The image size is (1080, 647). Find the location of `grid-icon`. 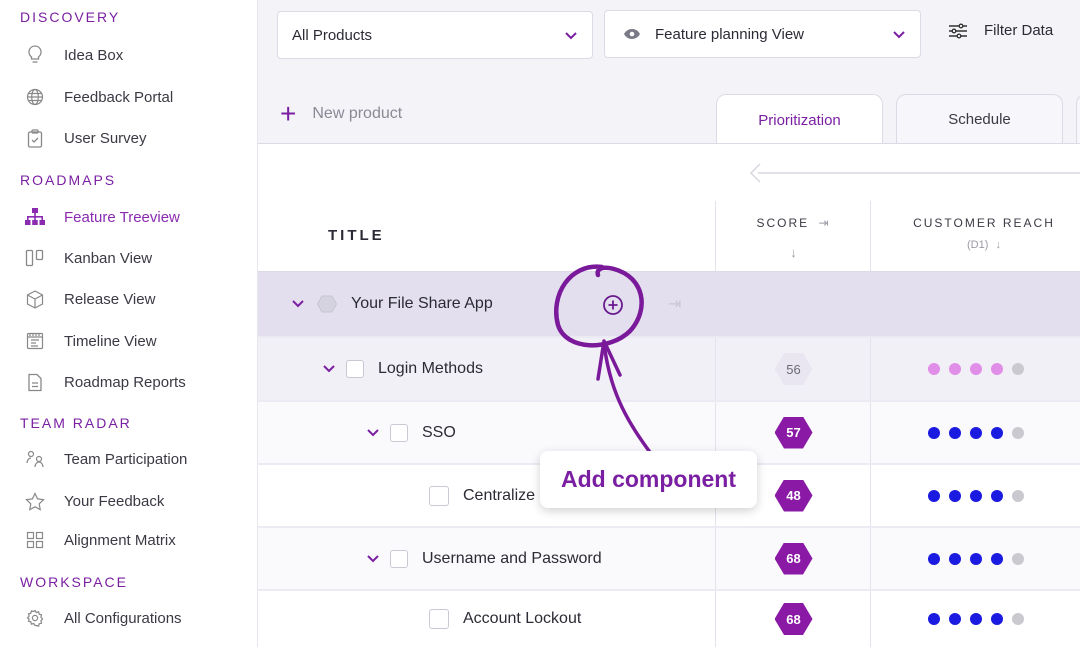

grid-icon is located at coordinates (35, 540).